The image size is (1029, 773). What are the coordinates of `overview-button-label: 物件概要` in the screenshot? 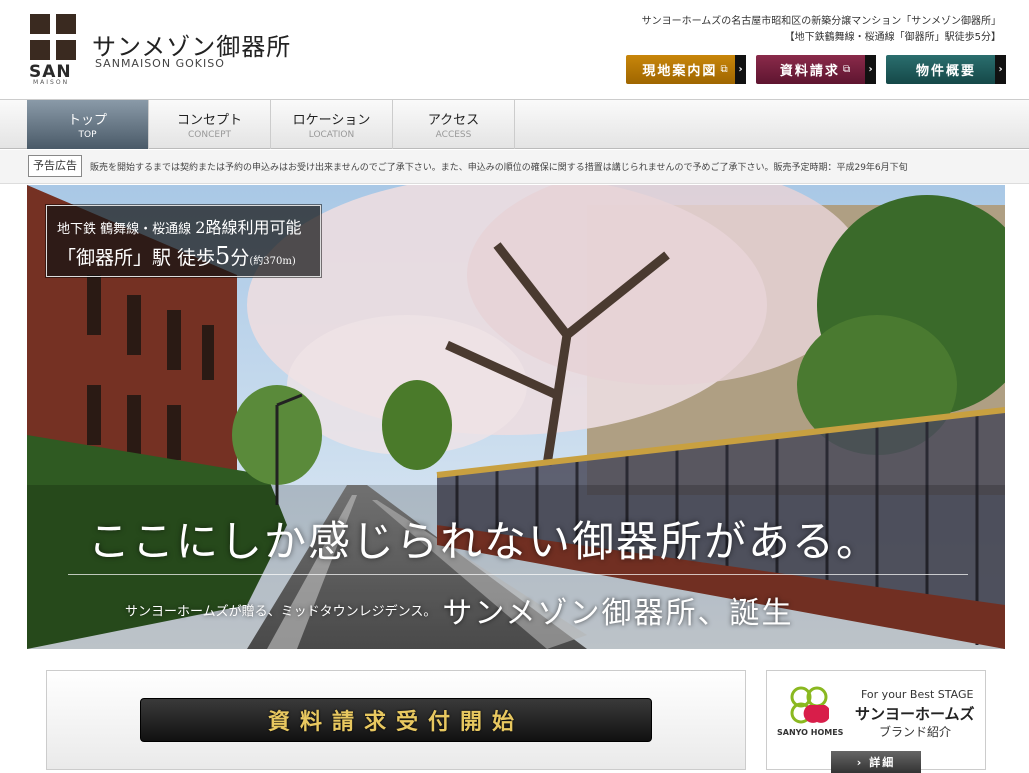 It's located at (945, 71).